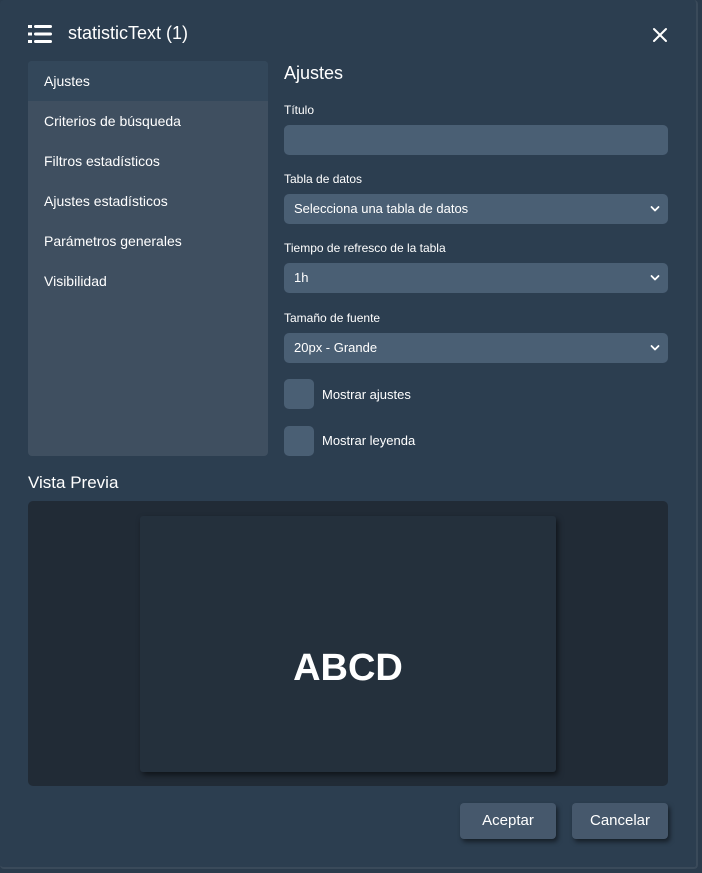  Describe the element at coordinates (102, 161) in the screenshot. I see `sidebar-item-label: Filtros estadísticos` at that location.